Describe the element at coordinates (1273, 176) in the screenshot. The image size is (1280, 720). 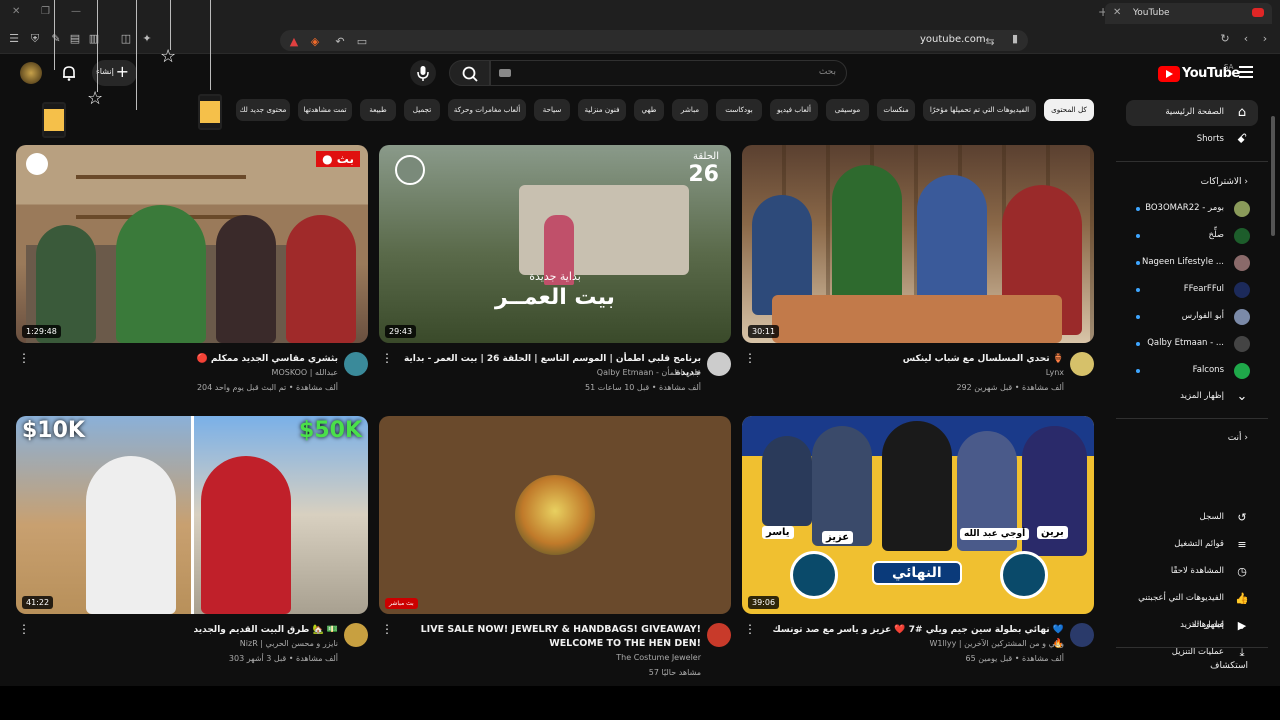
I see `page-scrollbar` at that location.